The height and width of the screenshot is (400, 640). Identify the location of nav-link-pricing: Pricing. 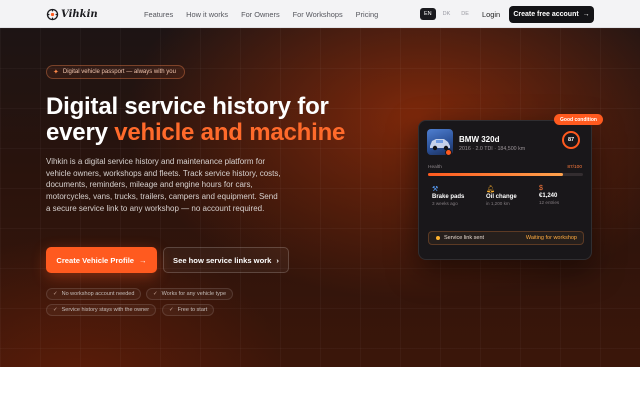
(367, 14).